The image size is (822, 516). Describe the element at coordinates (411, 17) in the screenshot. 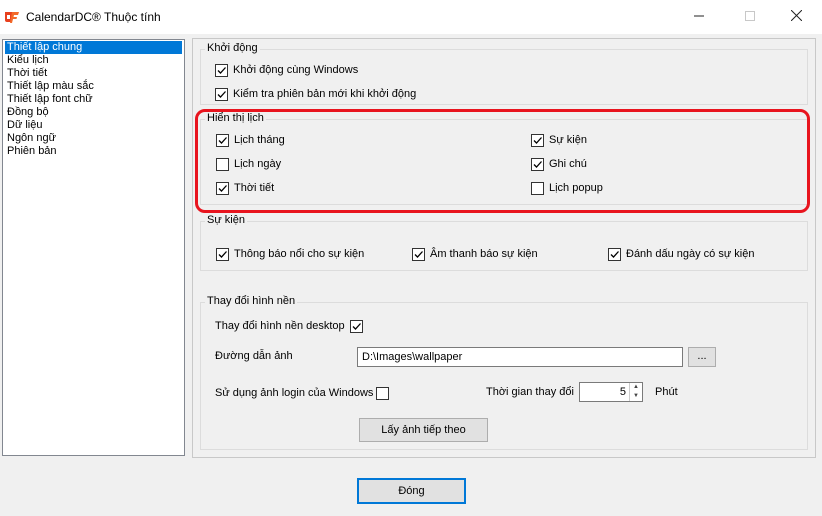

I see `title-bar: CalendarDC® Thuộc tính` at that location.